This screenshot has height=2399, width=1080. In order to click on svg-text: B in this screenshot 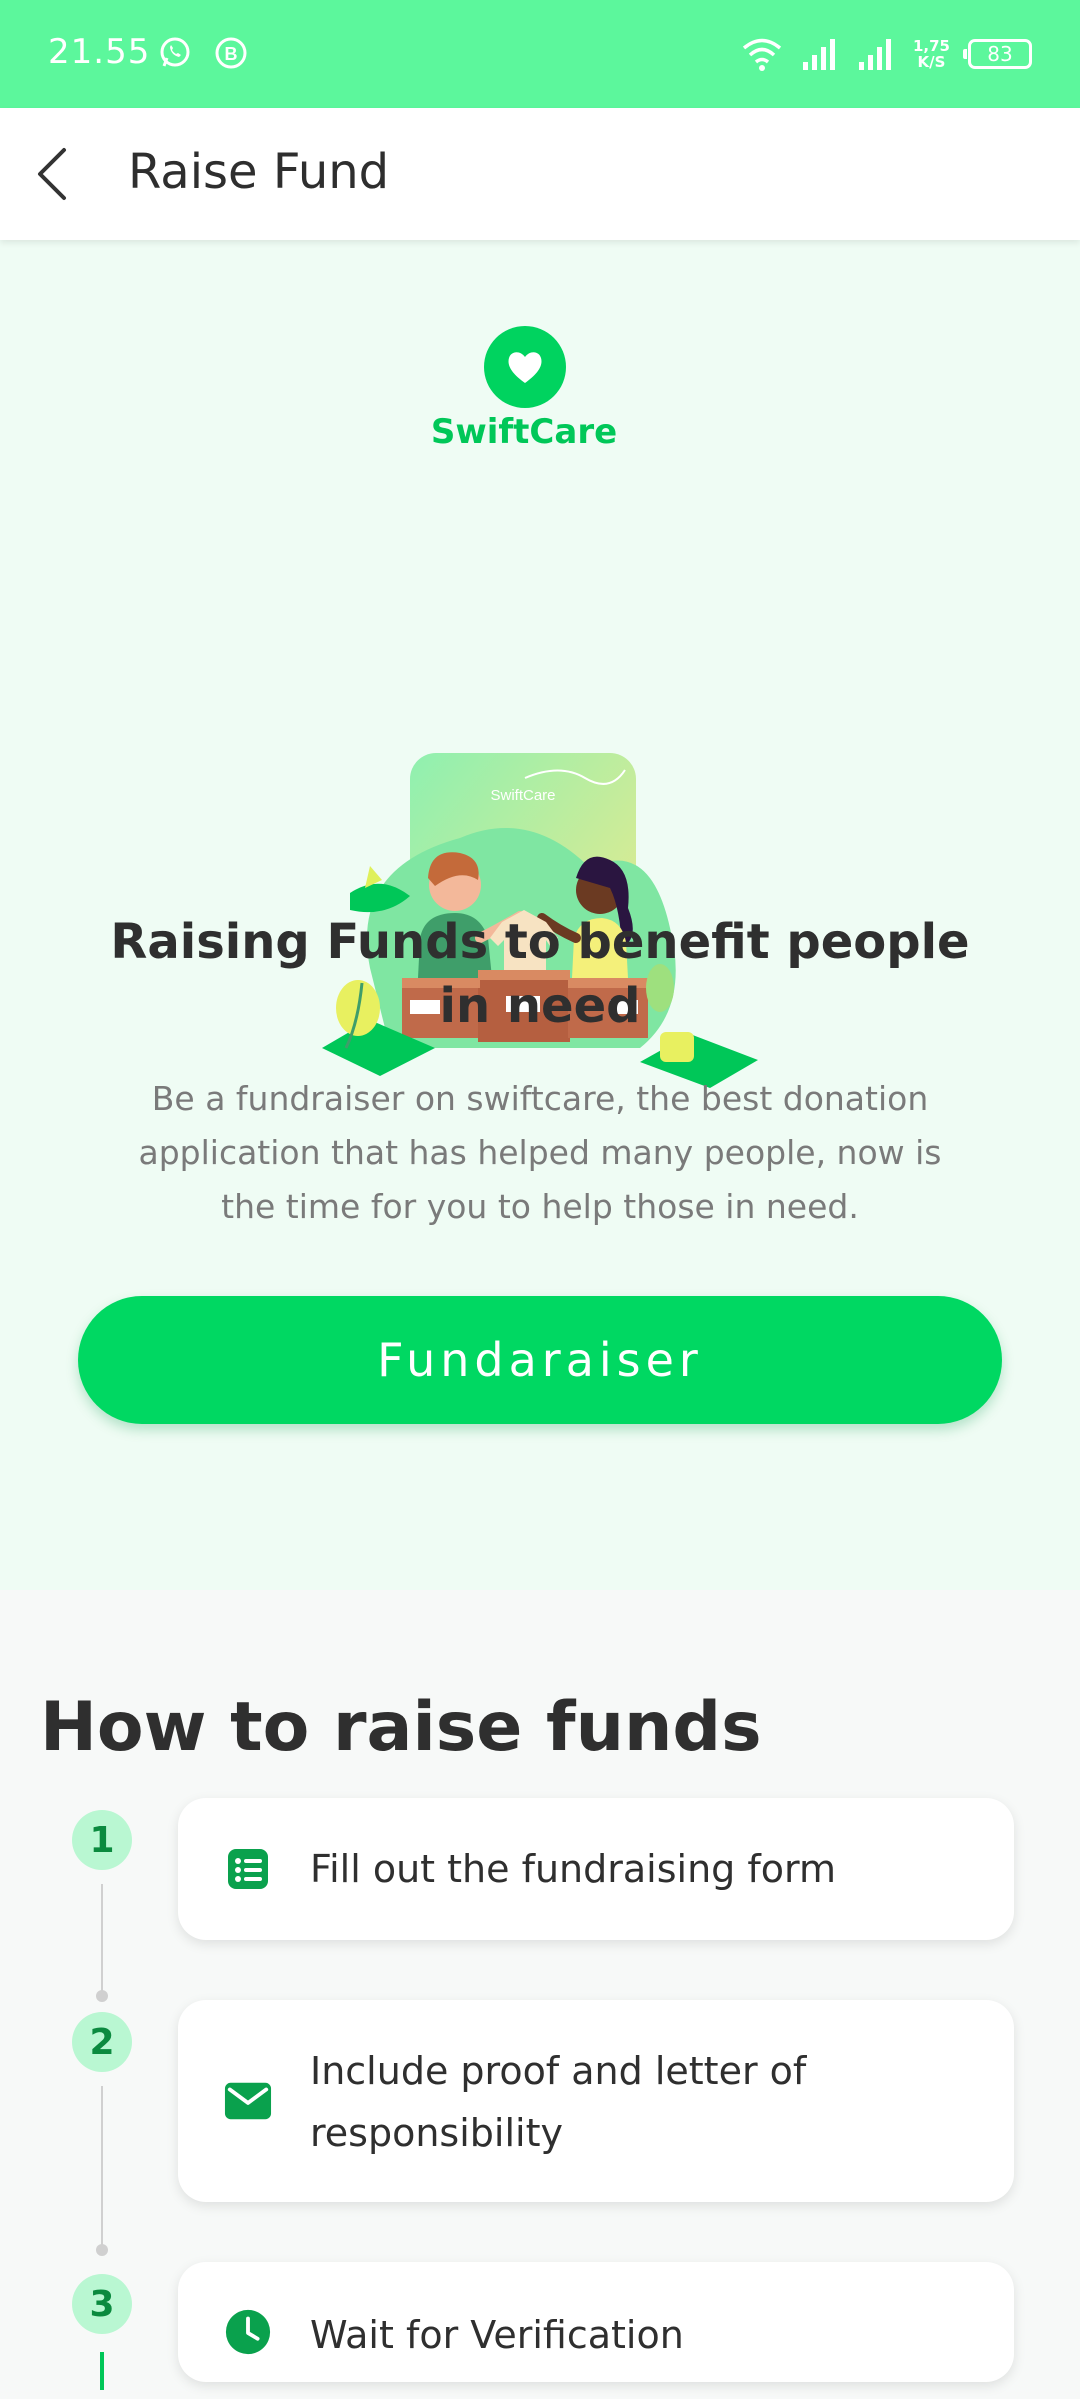, I will do `click(231, 54)`.